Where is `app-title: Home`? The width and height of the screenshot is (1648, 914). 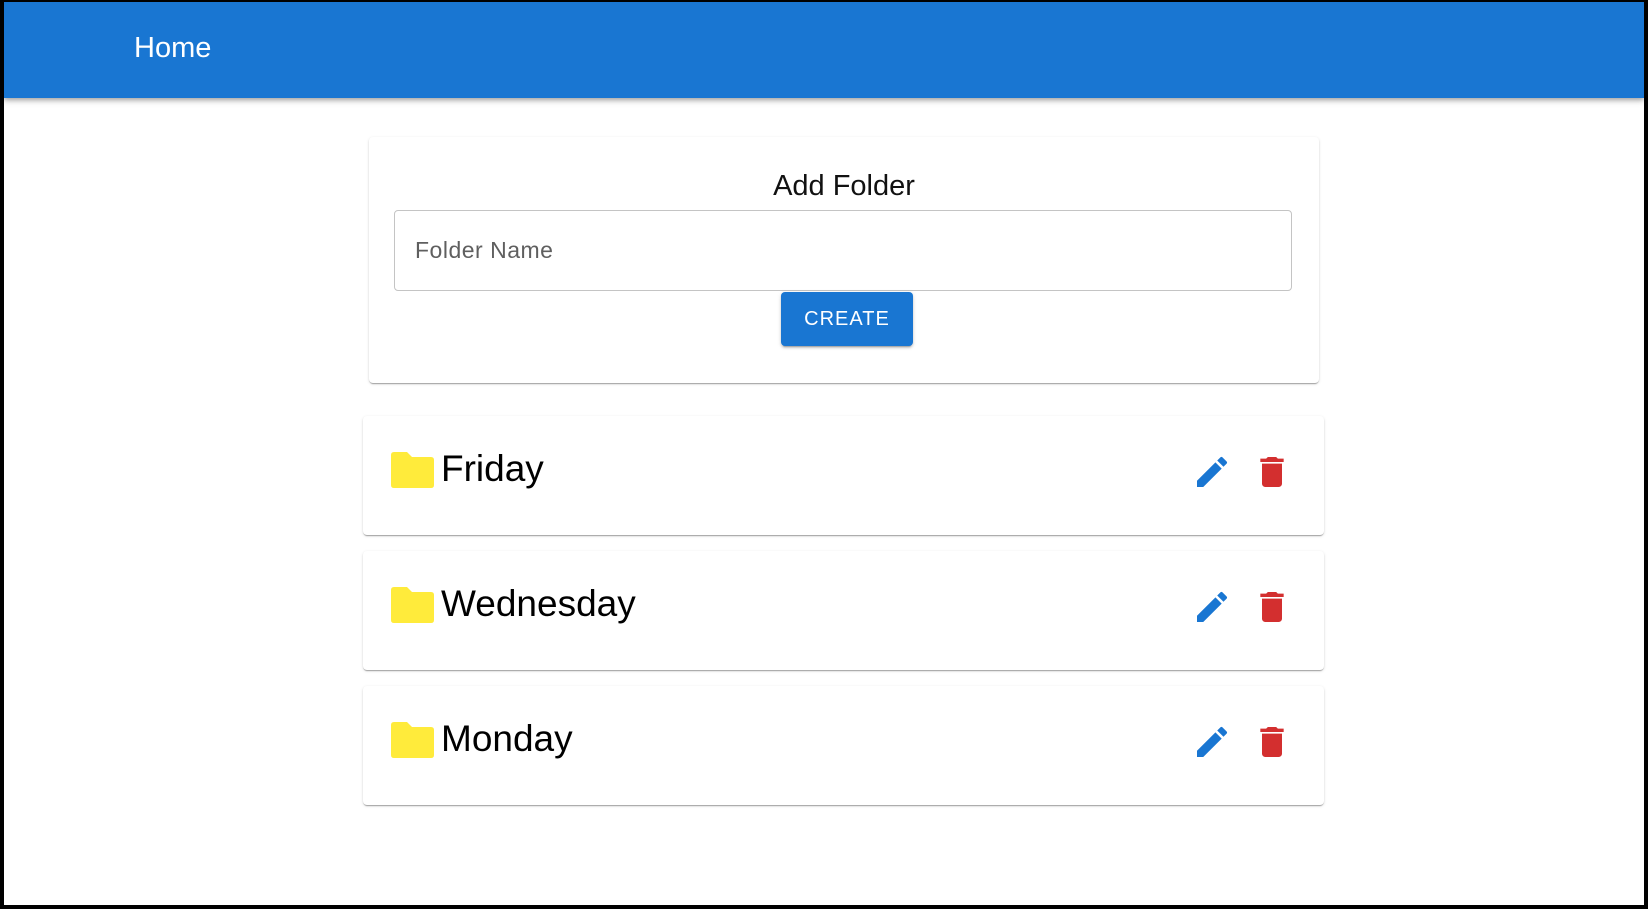
app-title: Home is located at coordinates (173, 48).